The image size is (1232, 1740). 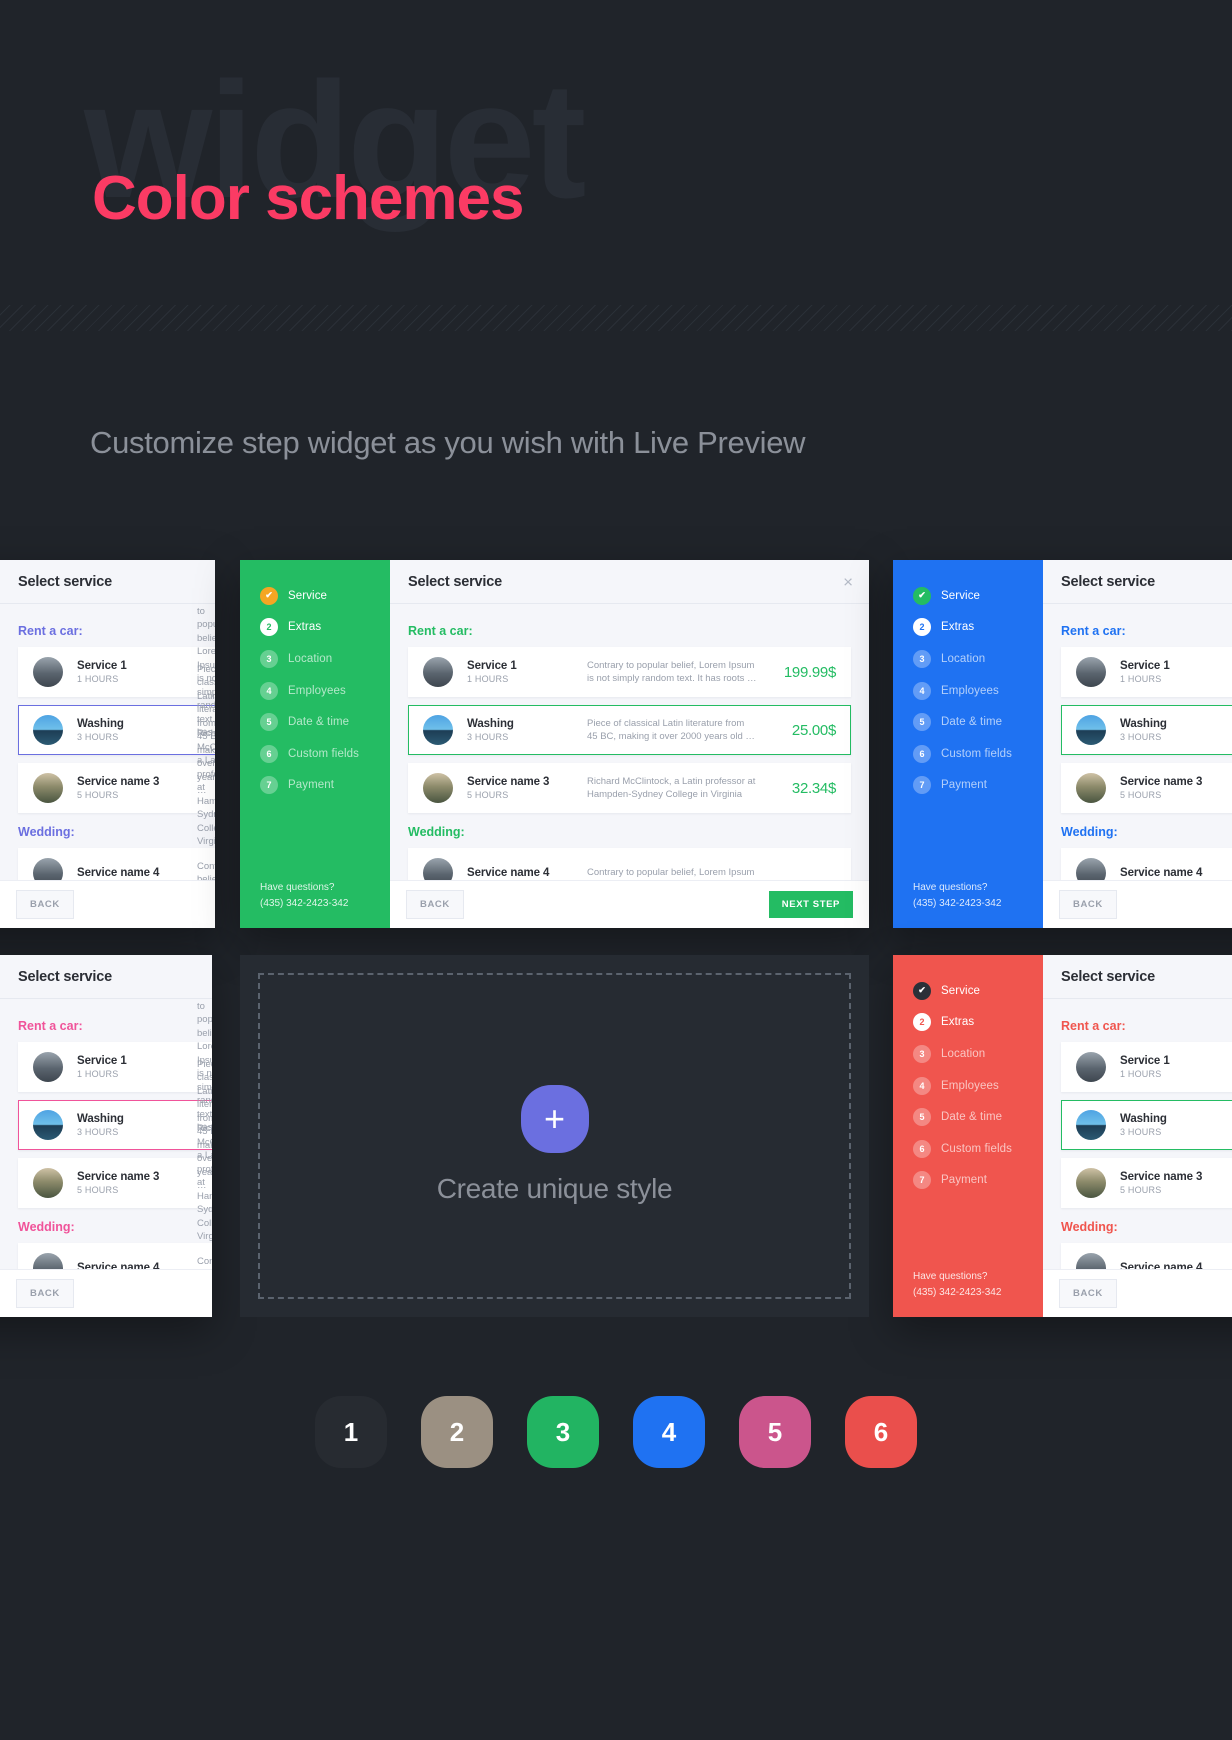 What do you see at coordinates (671, 665) in the screenshot?
I see `desc-line-1: Contrary to popular belief, Lorem Ipsum` at bounding box center [671, 665].